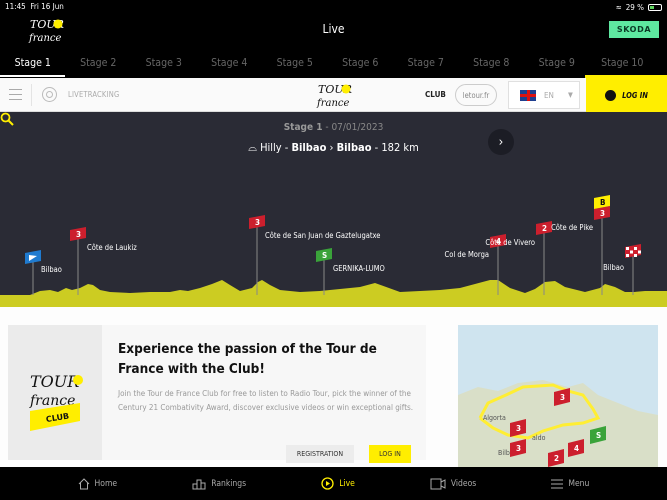  What do you see at coordinates (544, 228) in the screenshot?
I see `marker-badge: 2` at bounding box center [544, 228].